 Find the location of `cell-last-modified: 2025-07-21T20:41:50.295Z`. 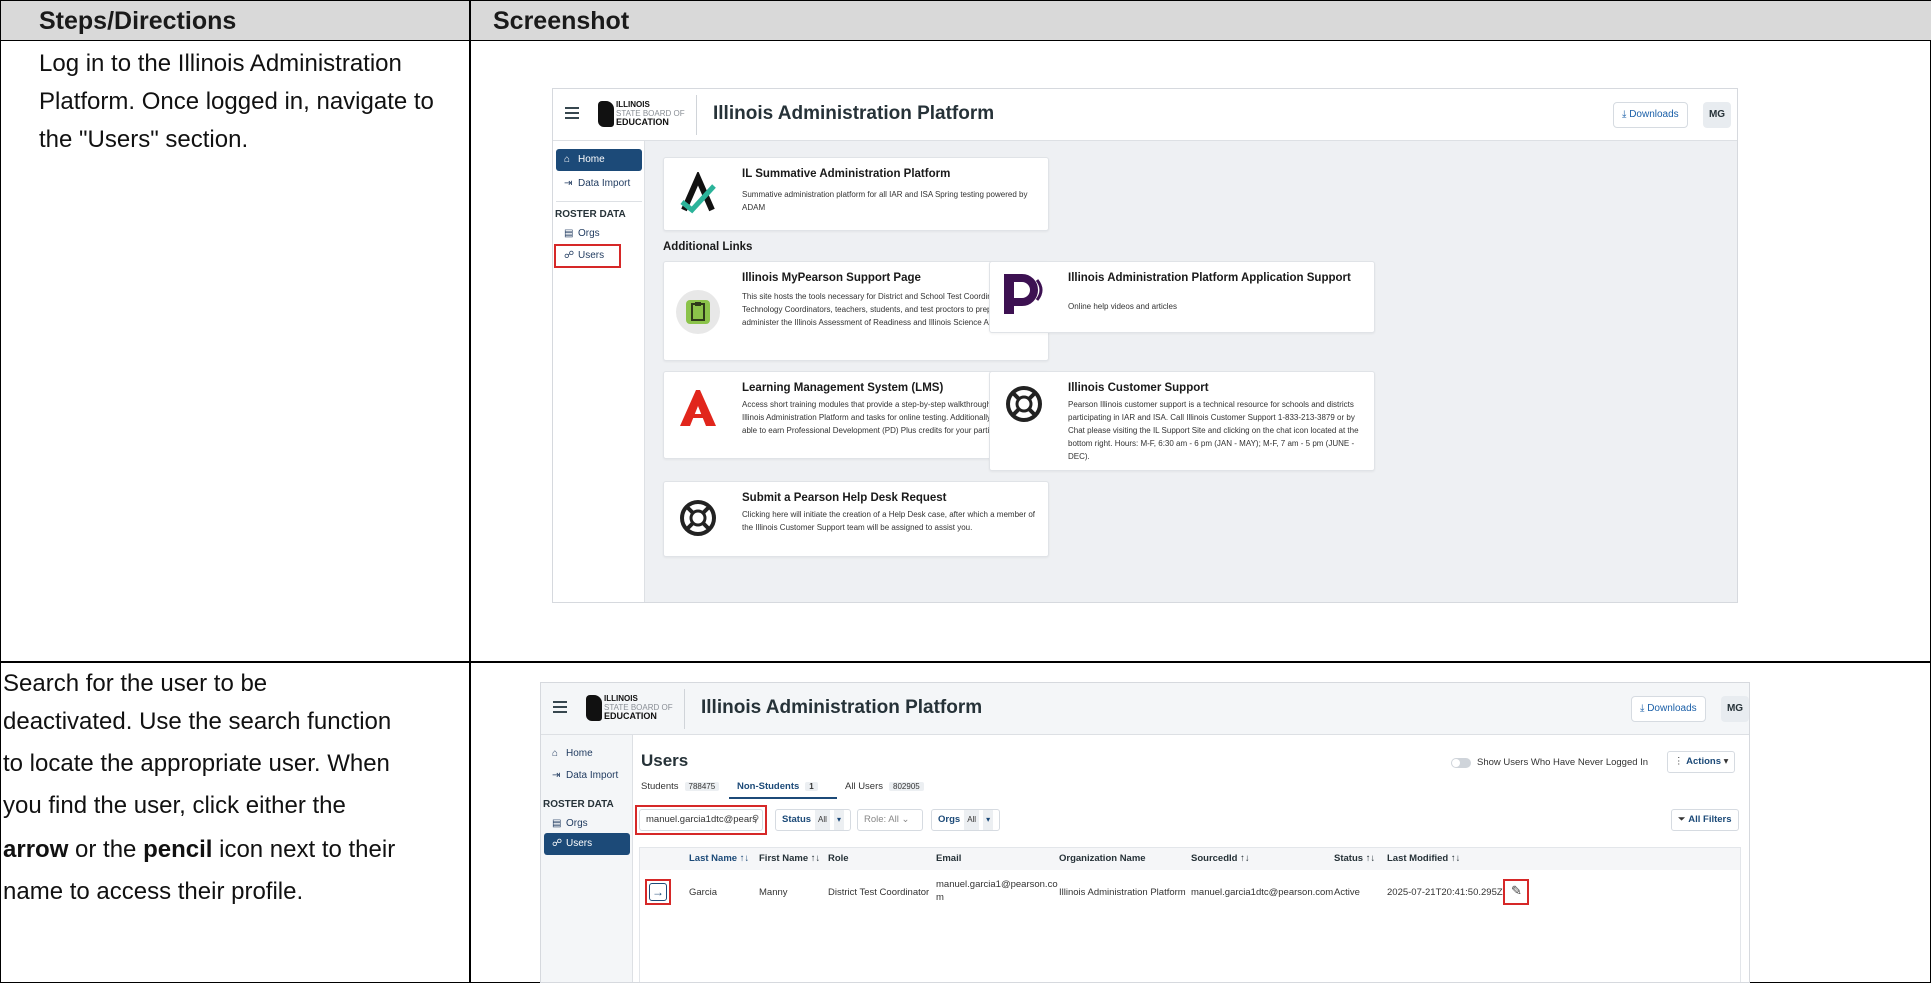

cell-last-modified: 2025-07-21T20:41:50.295Z is located at coordinates (1445, 892).